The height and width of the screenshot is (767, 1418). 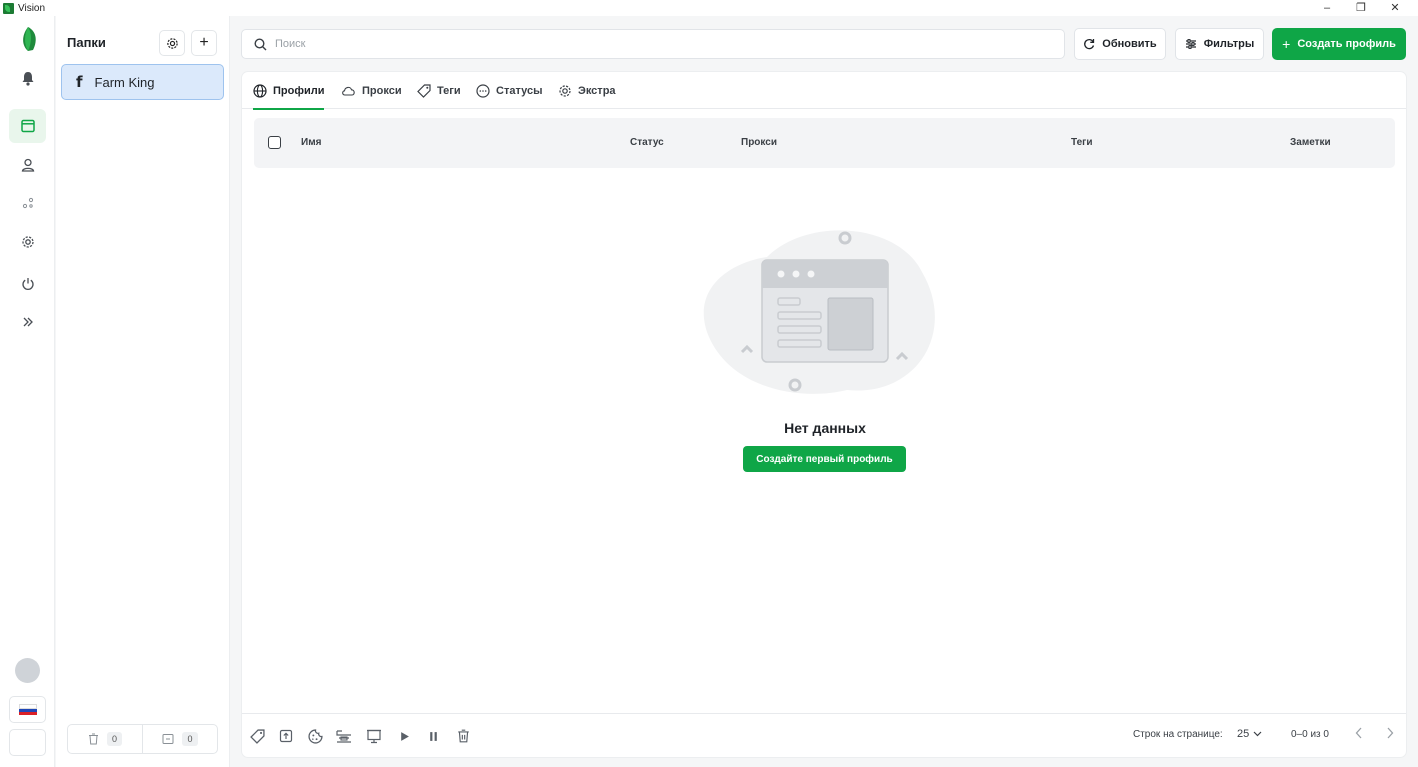 I want to click on export-button, so click(x=286, y=736).